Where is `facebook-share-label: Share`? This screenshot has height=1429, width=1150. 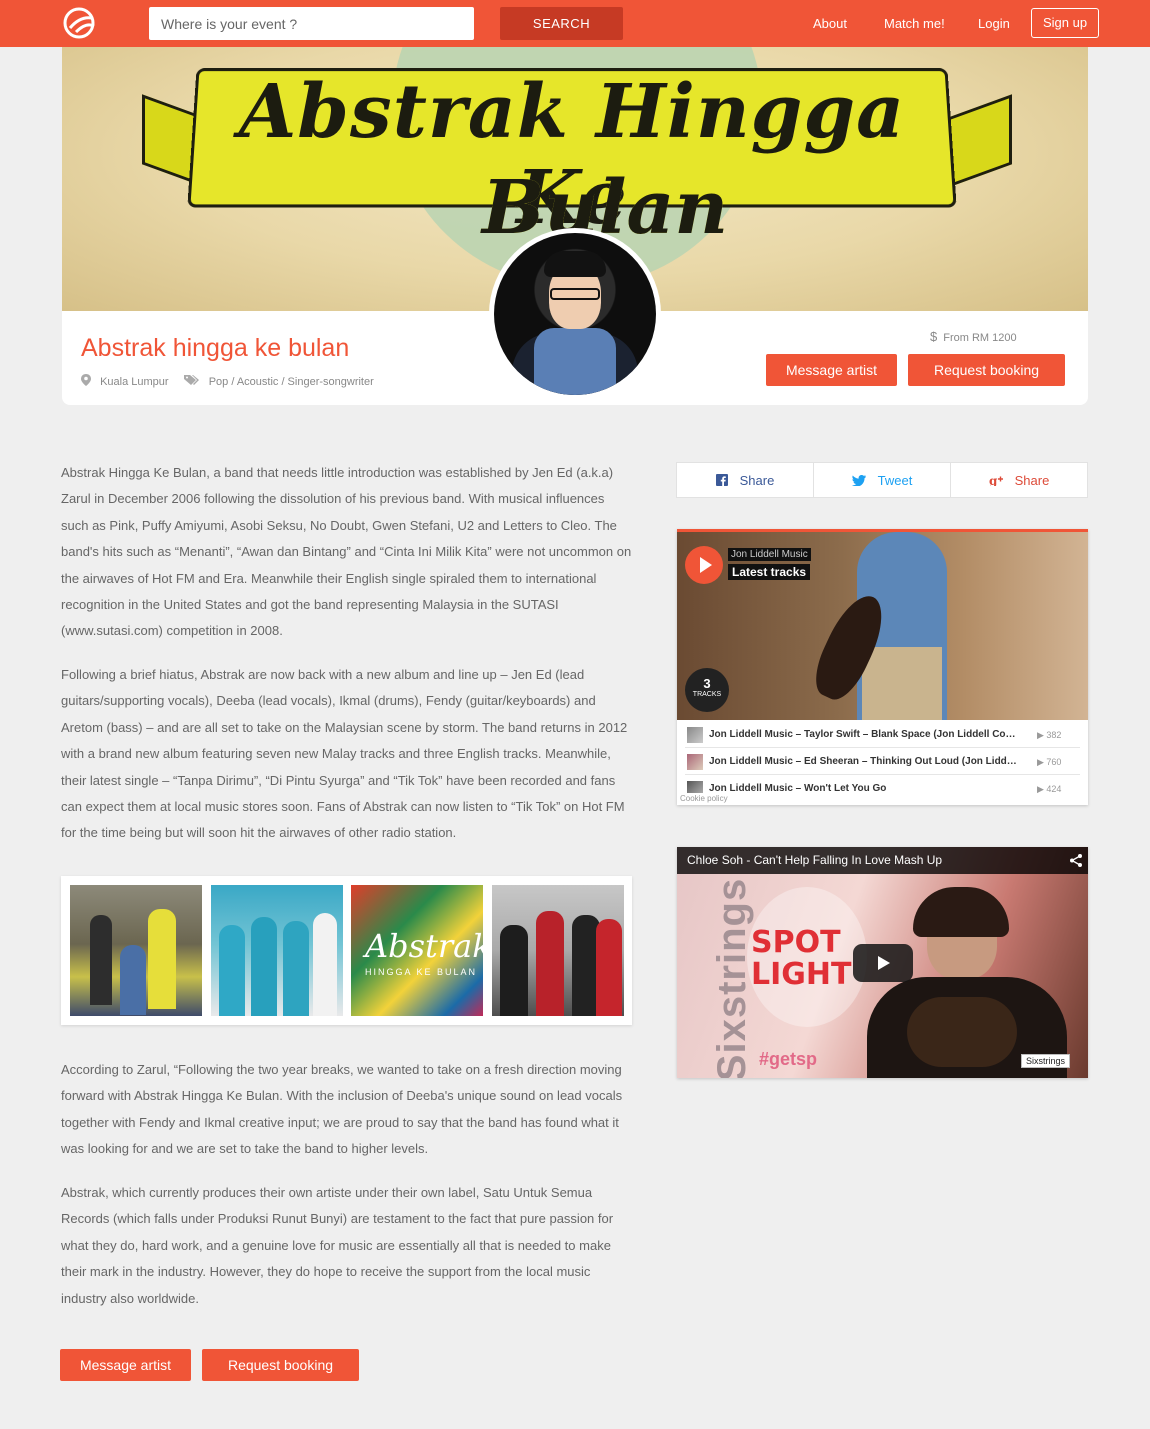 facebook-share-label: Share is located at coordinates (757, 480).